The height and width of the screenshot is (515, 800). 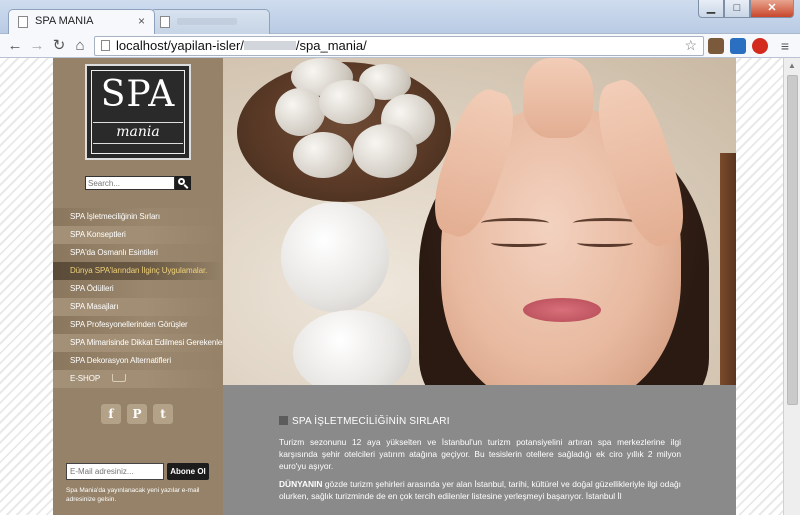 What do you see at coordinates (138, 235) in the screenshot?
I see `menu-item: SPA Konseptleri` at bounding box center [138, 235].